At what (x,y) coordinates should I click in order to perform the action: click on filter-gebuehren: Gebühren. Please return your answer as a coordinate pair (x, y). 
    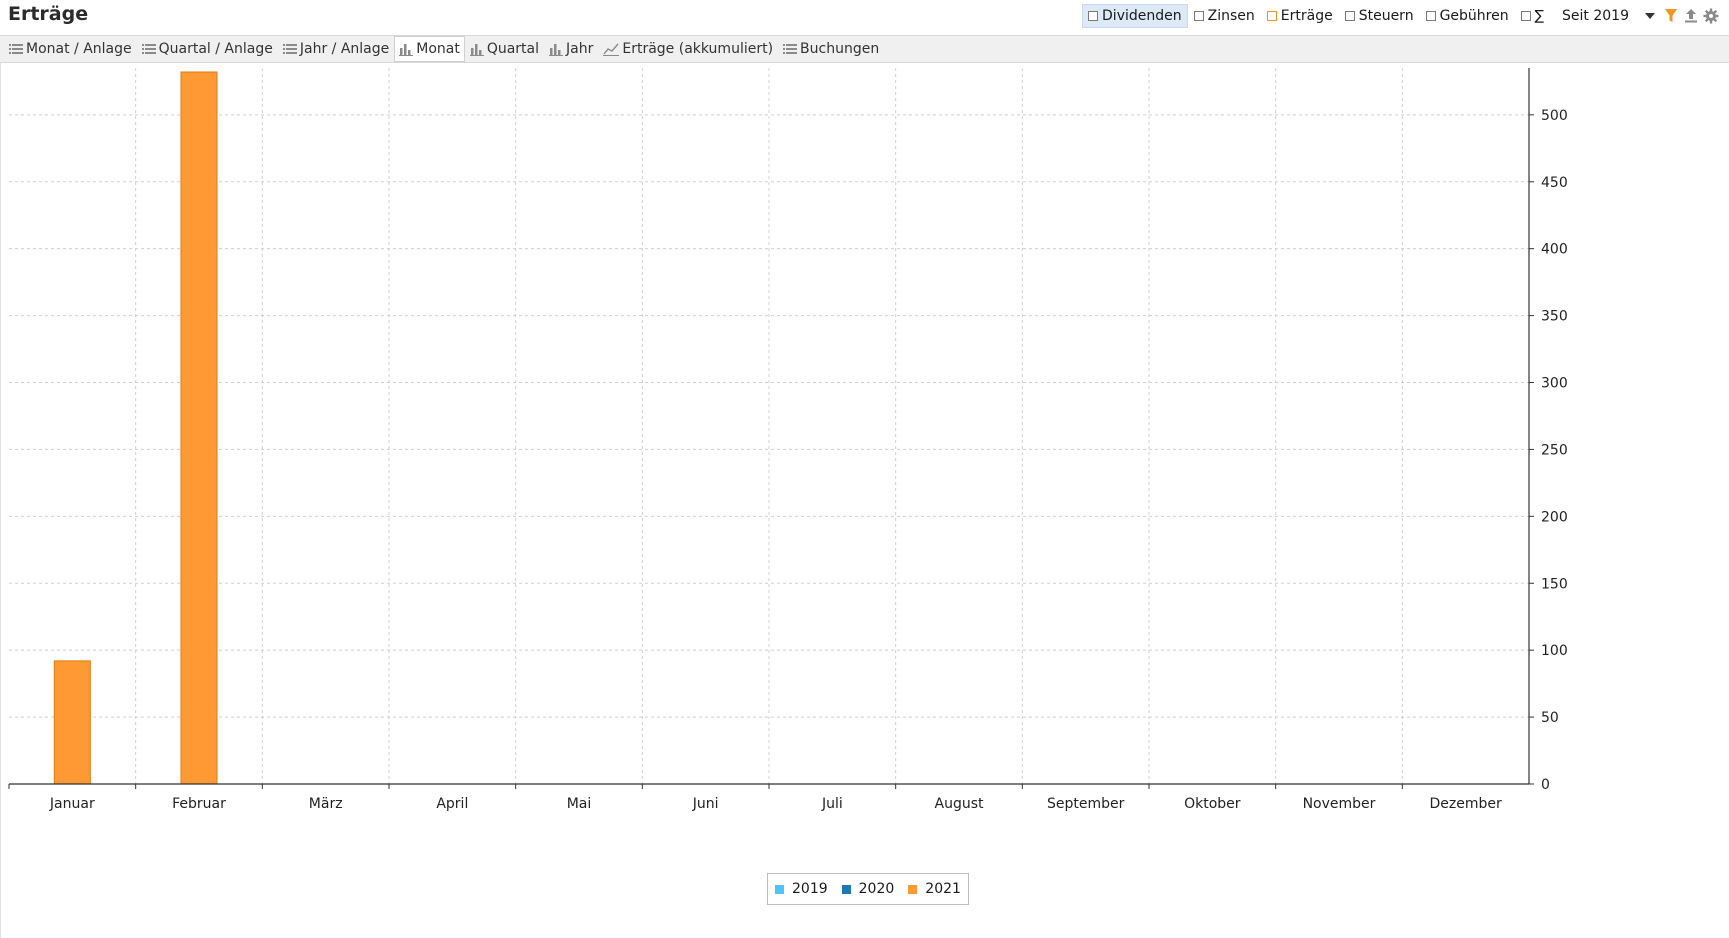
    Looking at the image, I should click on (1467, 16).